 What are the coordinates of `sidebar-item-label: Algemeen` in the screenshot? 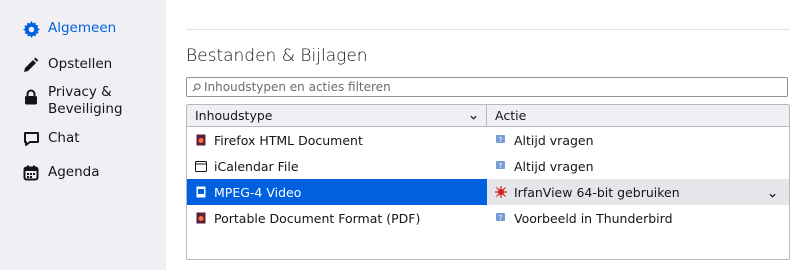 It's located at (82, 28).